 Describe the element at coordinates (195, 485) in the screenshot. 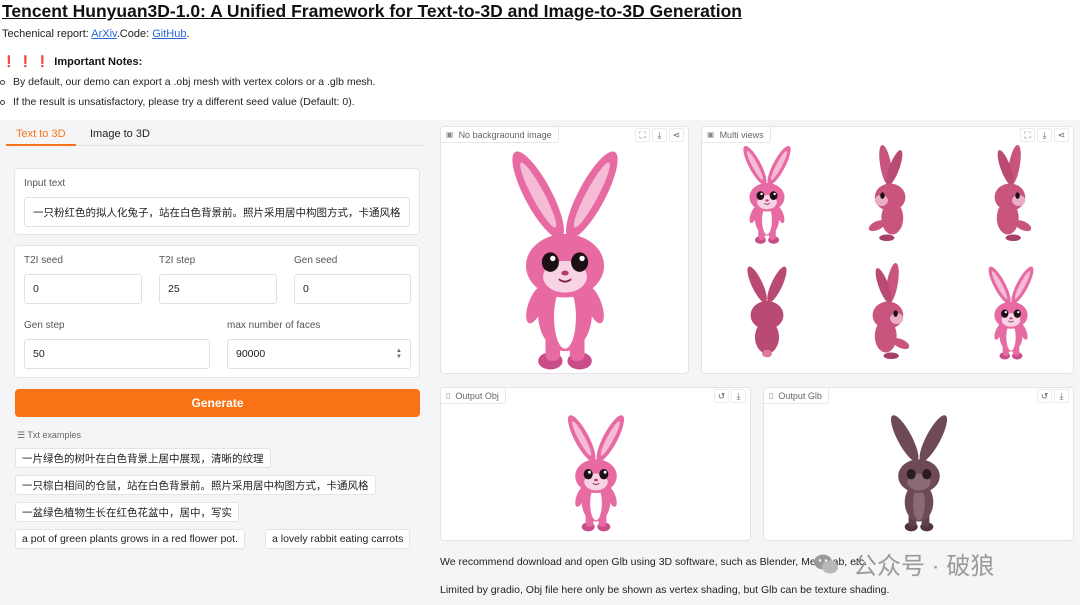

I see `example-chip: 一只棕白相间的仓鼠，站在白色背景前。照片采用居中构图方式，卡通风格` at that location.